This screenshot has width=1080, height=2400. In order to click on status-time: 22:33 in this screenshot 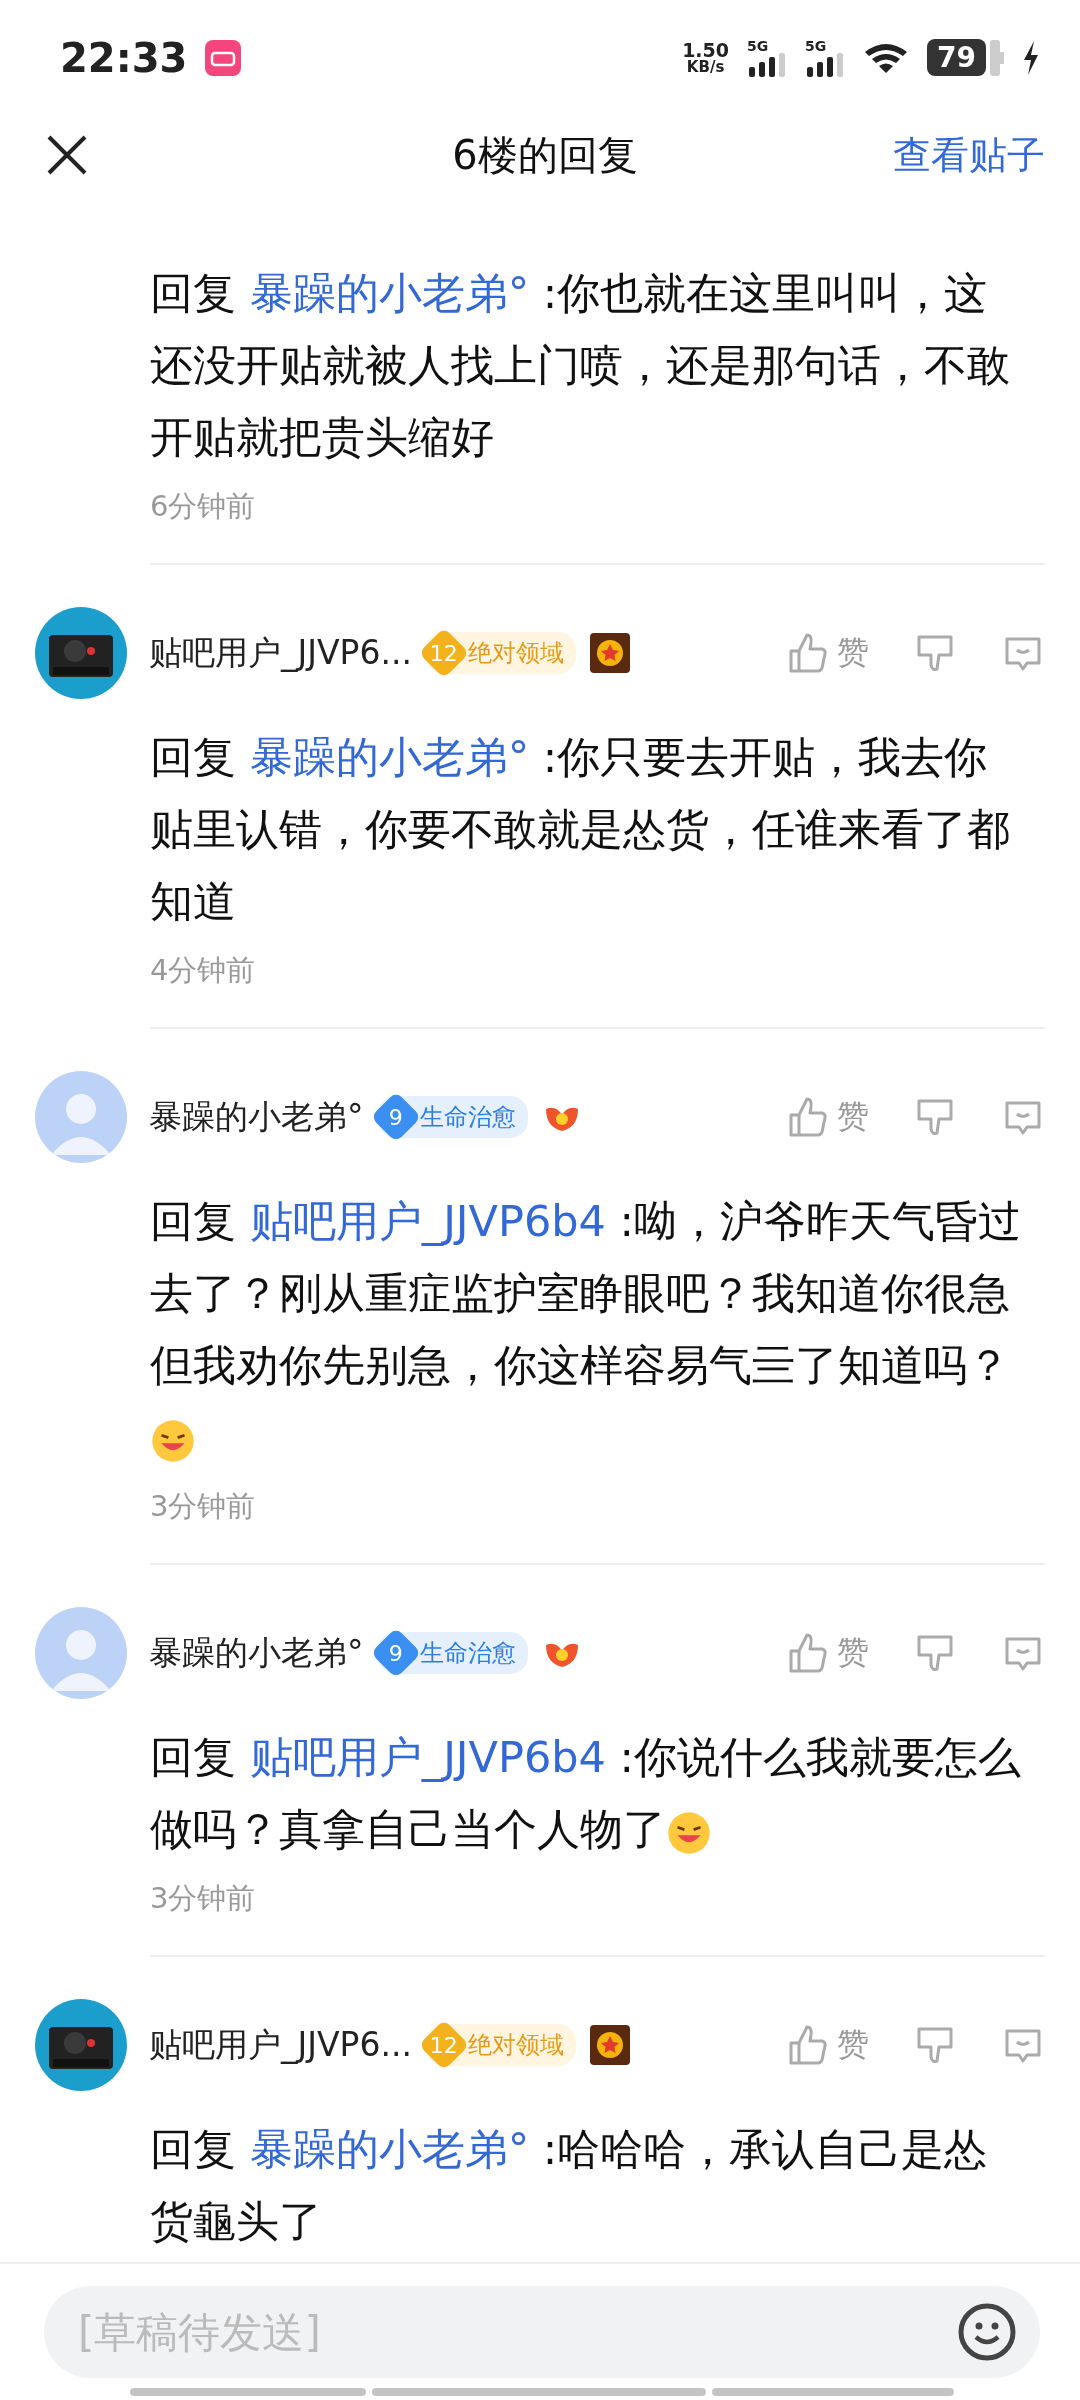, I will do `click(124, 57)`.